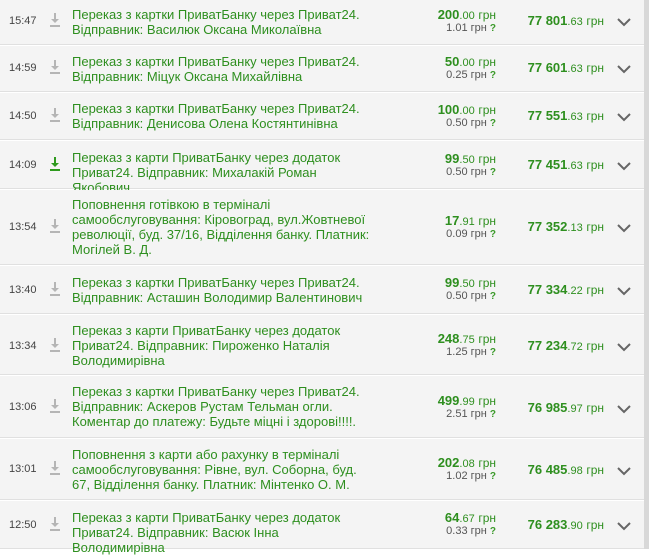  I want to click on transaction-time: 13:40, so click(23, 290).